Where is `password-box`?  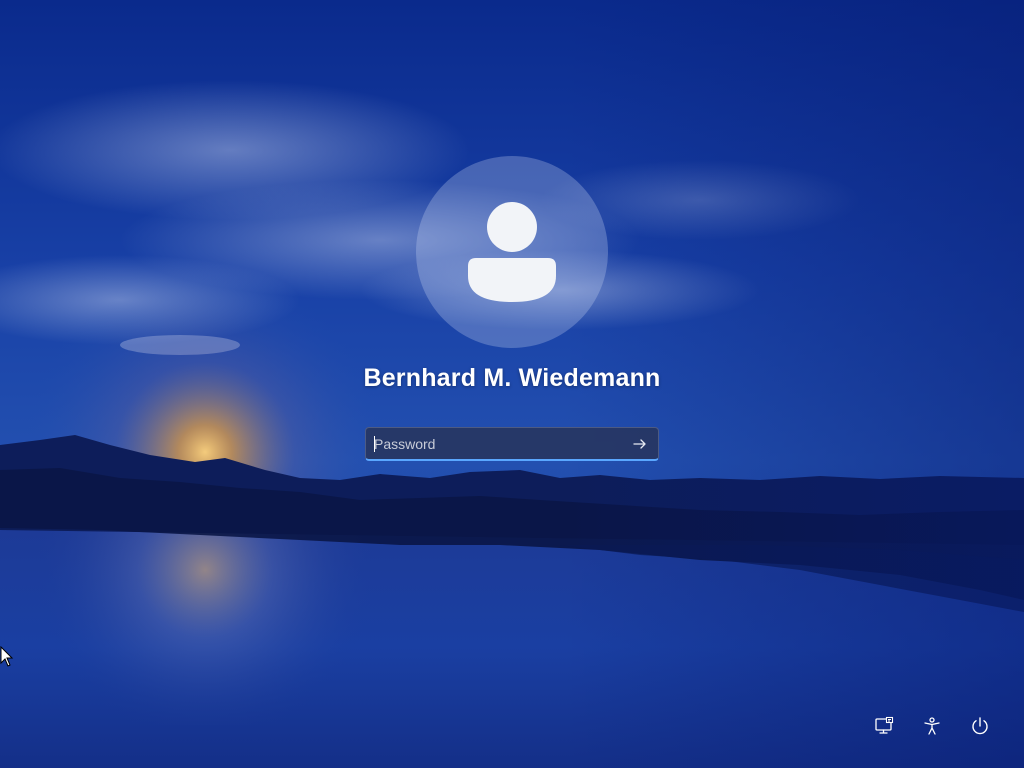 password-box is located at coordinates (512, 444).